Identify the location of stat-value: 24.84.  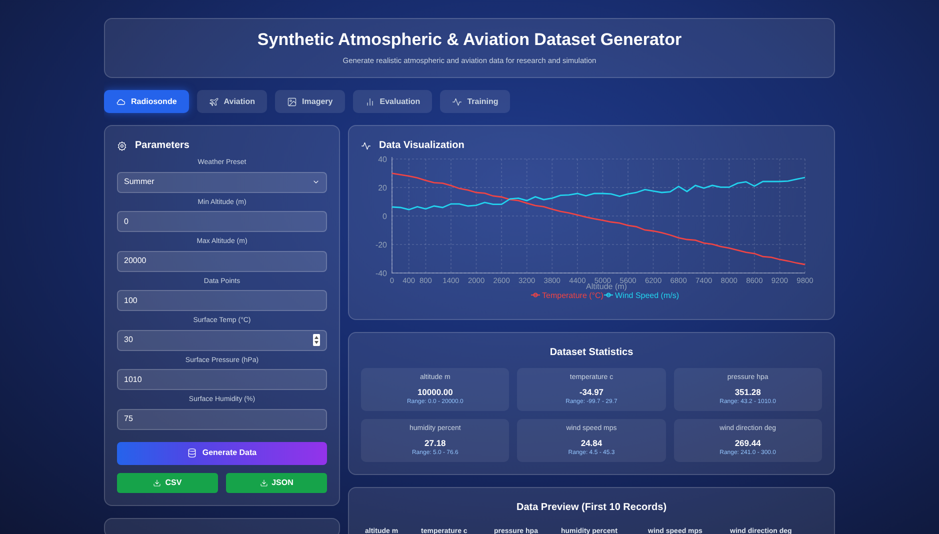
(592, 443).